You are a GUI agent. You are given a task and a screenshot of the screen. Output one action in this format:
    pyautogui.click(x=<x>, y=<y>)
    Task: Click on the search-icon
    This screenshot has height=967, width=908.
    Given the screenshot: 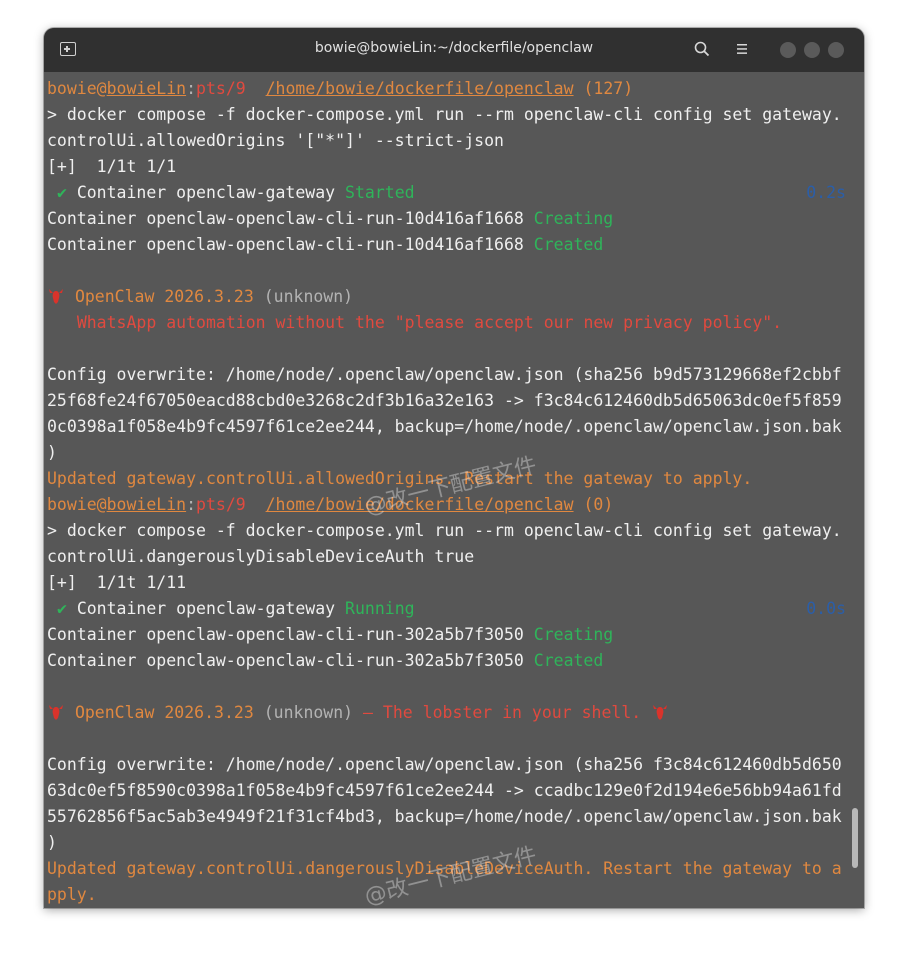 What is the action you would take?
    pyautogui.click(x=702, y=49)
    